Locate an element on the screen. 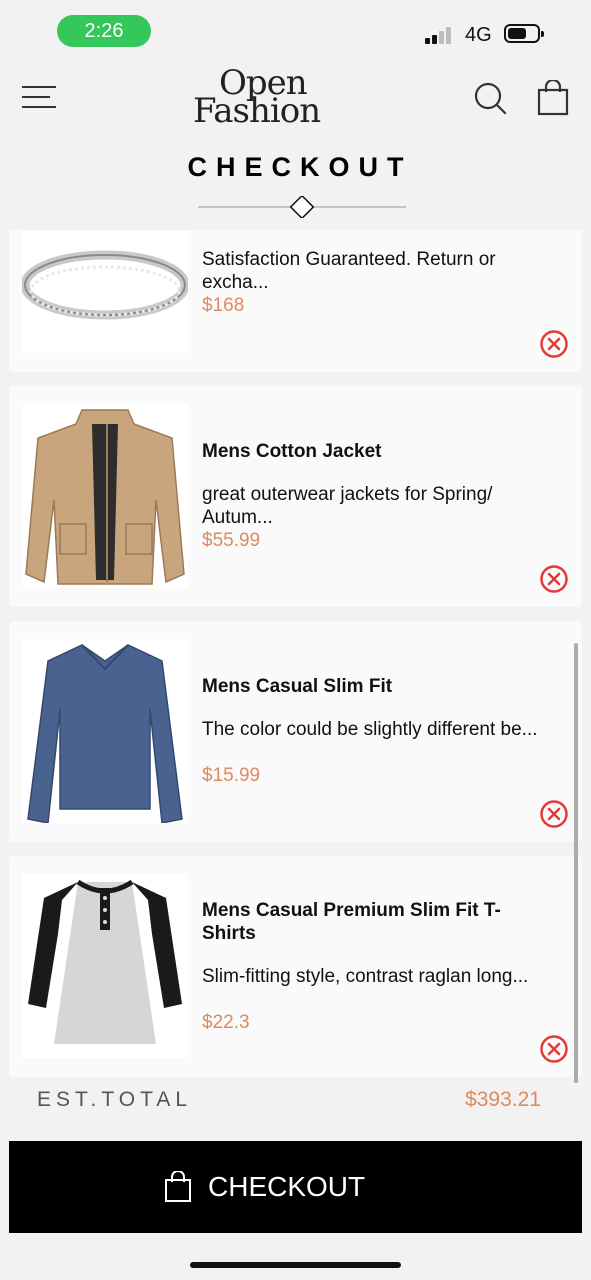 This screenshot has width=591, height=1280. item-price: $55.99 is located at coordinates (231, 540).